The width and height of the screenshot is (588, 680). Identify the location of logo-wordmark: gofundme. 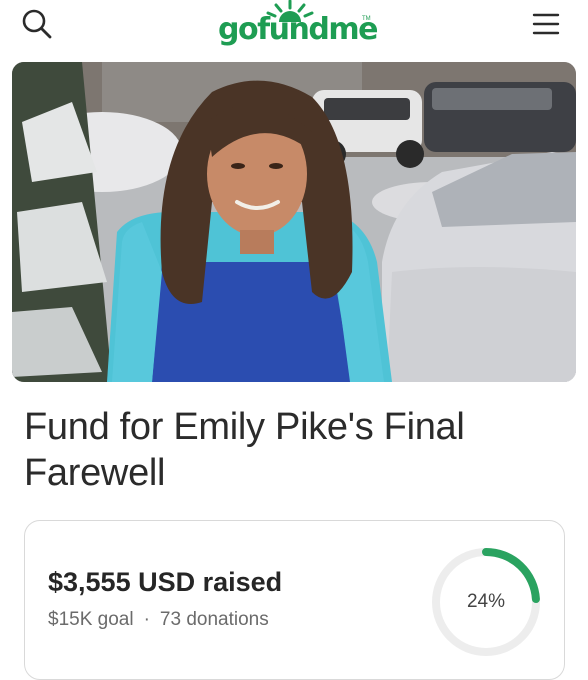
(298, 29).